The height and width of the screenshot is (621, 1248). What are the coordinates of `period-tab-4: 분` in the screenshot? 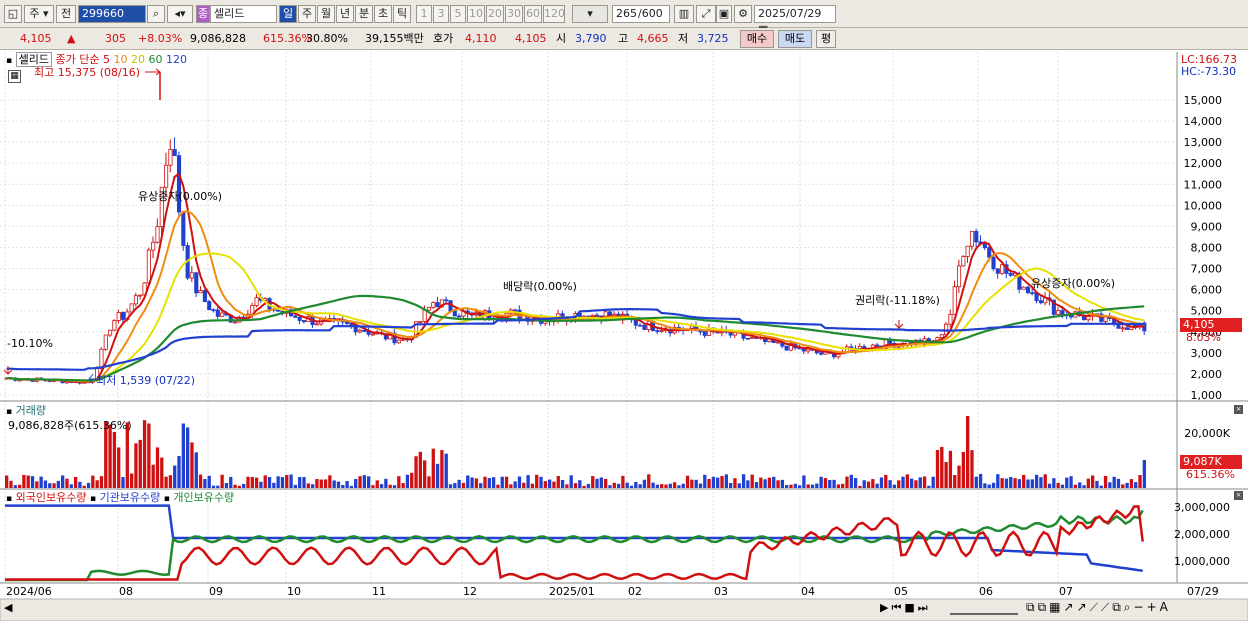 It's located at (364, 14).